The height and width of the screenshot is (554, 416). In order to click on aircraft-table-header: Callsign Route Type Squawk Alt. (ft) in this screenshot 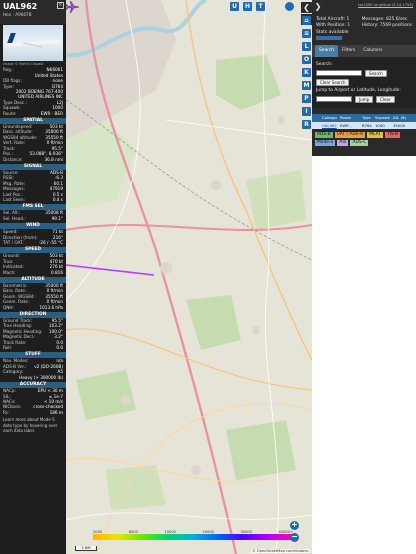, I will do `click(364, 117)`.